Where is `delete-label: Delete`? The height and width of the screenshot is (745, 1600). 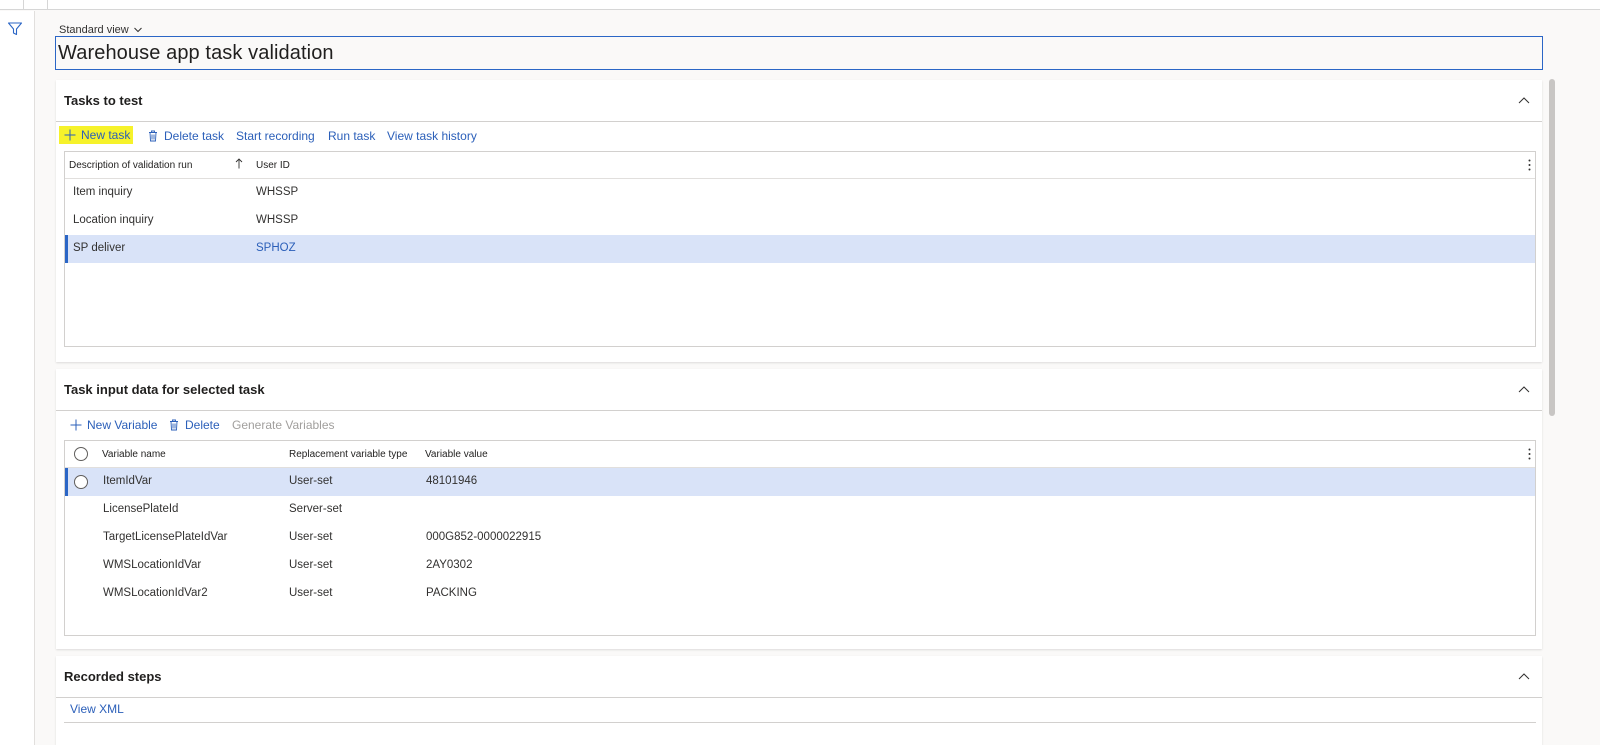 delete-label: Delete is located at coordinates (202, 425).